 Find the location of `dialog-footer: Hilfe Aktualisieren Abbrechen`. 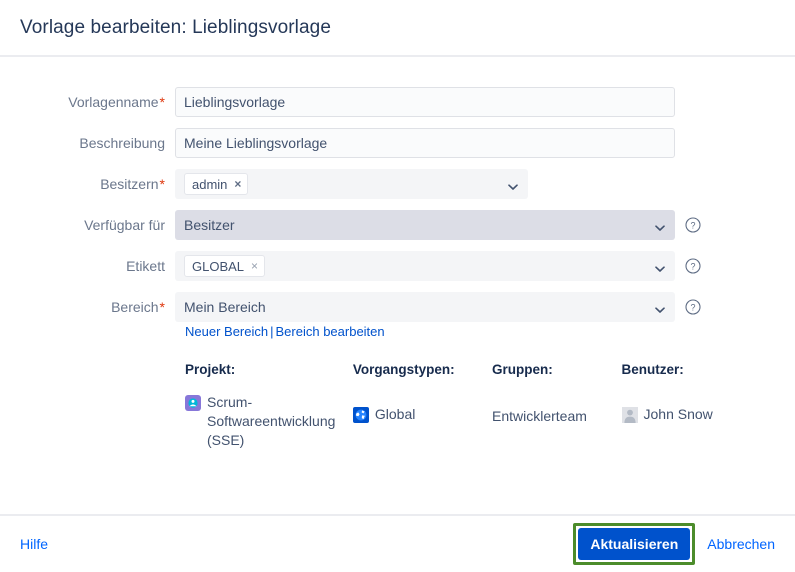

dialog-footer: Hilfe Aktualisieren Abbrechen is located at coordinates (397, 543).